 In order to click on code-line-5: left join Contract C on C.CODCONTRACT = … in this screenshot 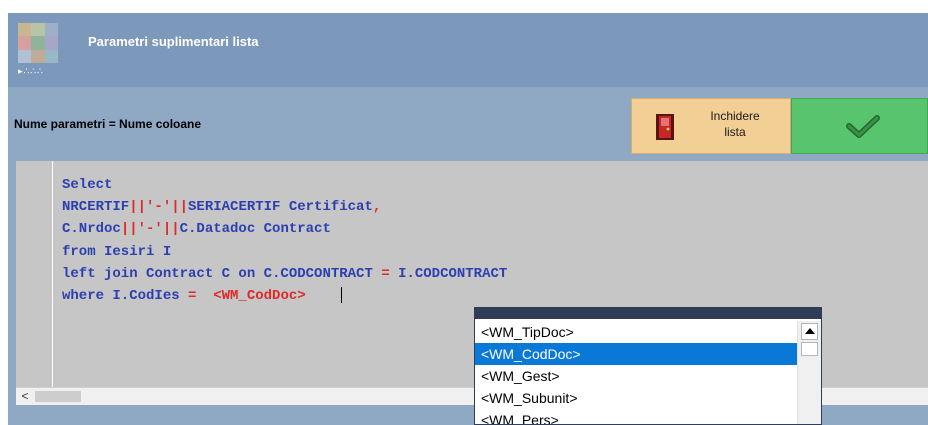, I will do `click(284, 274)`.